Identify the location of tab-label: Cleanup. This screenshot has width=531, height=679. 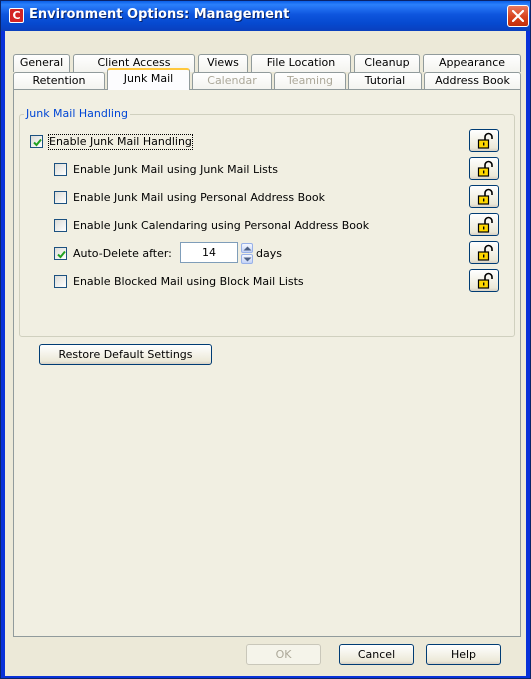
(387, 62).